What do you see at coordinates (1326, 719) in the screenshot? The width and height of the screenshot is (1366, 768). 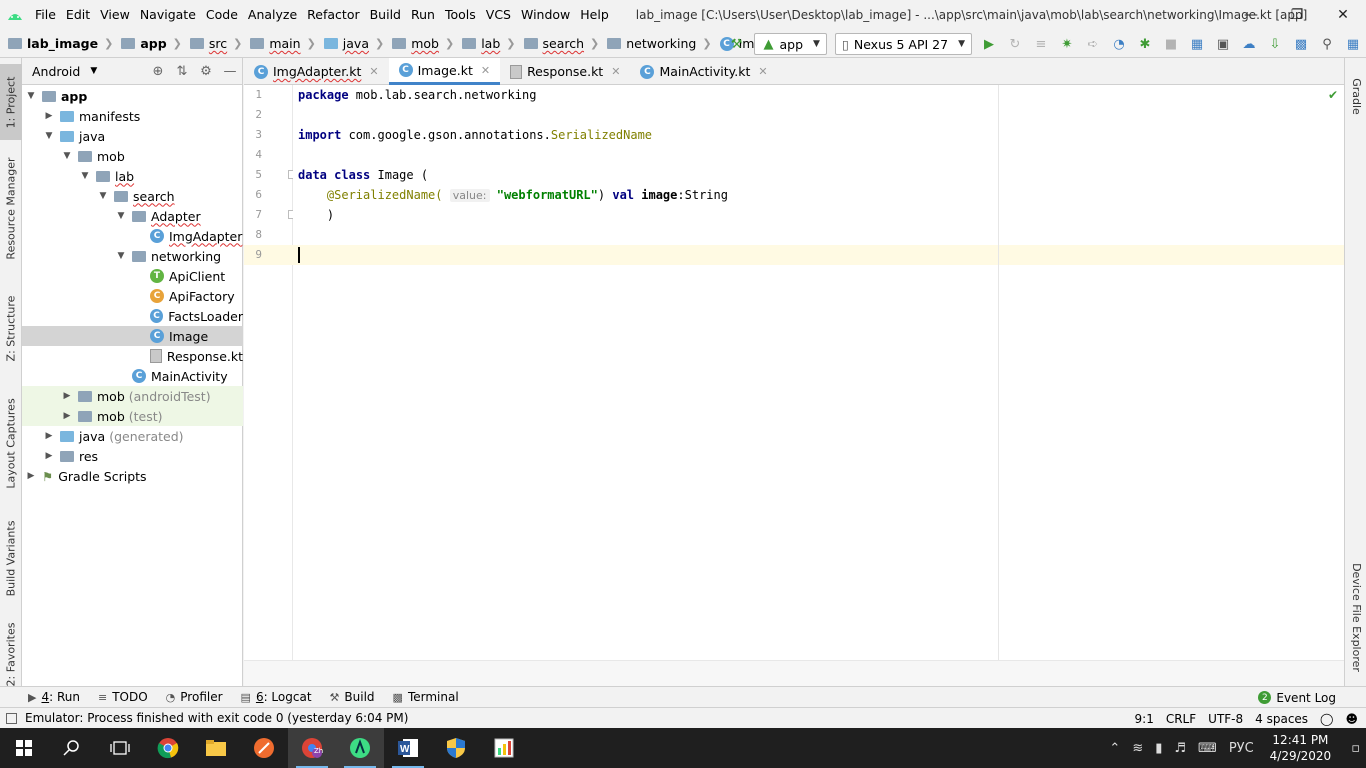 I see `lock-icon: ◯` at bounding box center [1326, 719].